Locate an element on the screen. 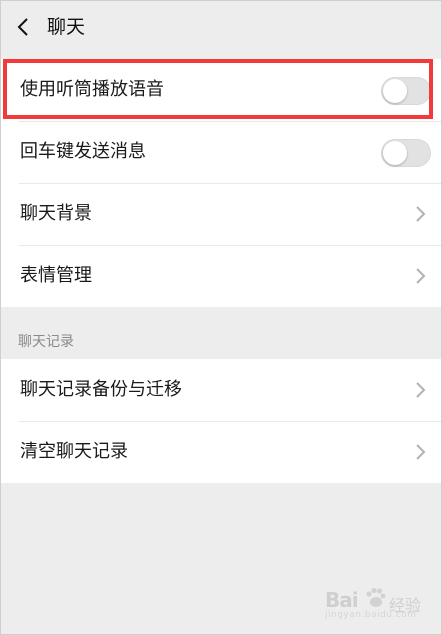  watermark: Bai 经验 jingyan.baidu.com is located at coordinates (374, 602).